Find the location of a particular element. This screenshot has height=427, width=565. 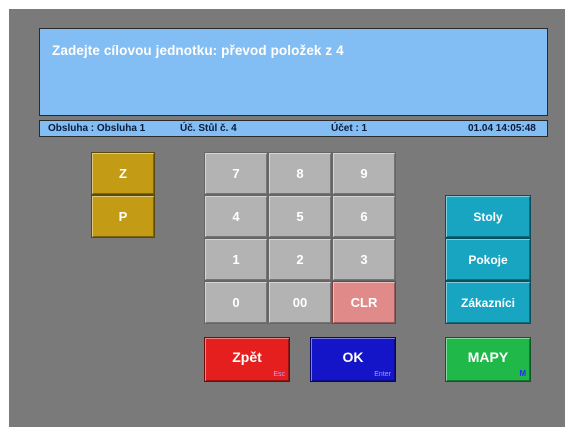

p-button: P is located at coordinates (123, 216).